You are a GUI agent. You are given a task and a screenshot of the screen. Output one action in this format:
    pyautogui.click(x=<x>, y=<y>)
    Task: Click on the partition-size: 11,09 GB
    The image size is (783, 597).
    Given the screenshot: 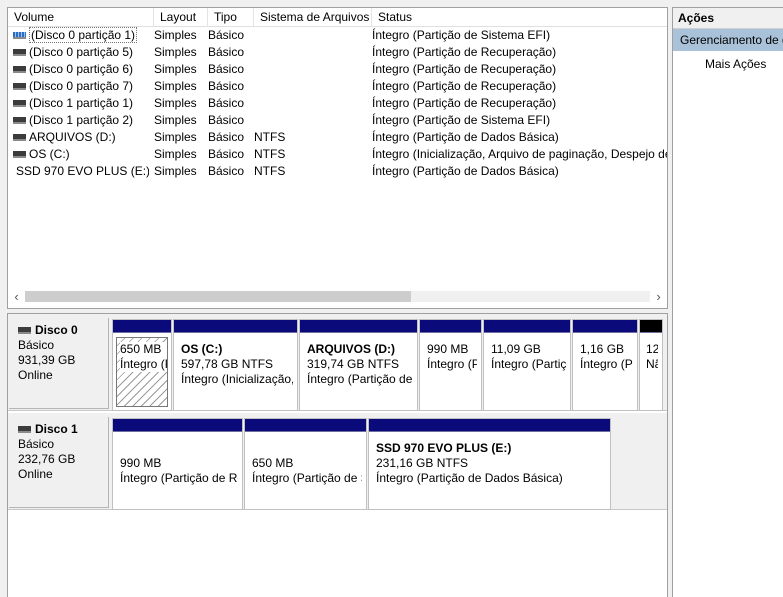 What is the action you would take?
    pyautogui.click(x=516, y=349)
    